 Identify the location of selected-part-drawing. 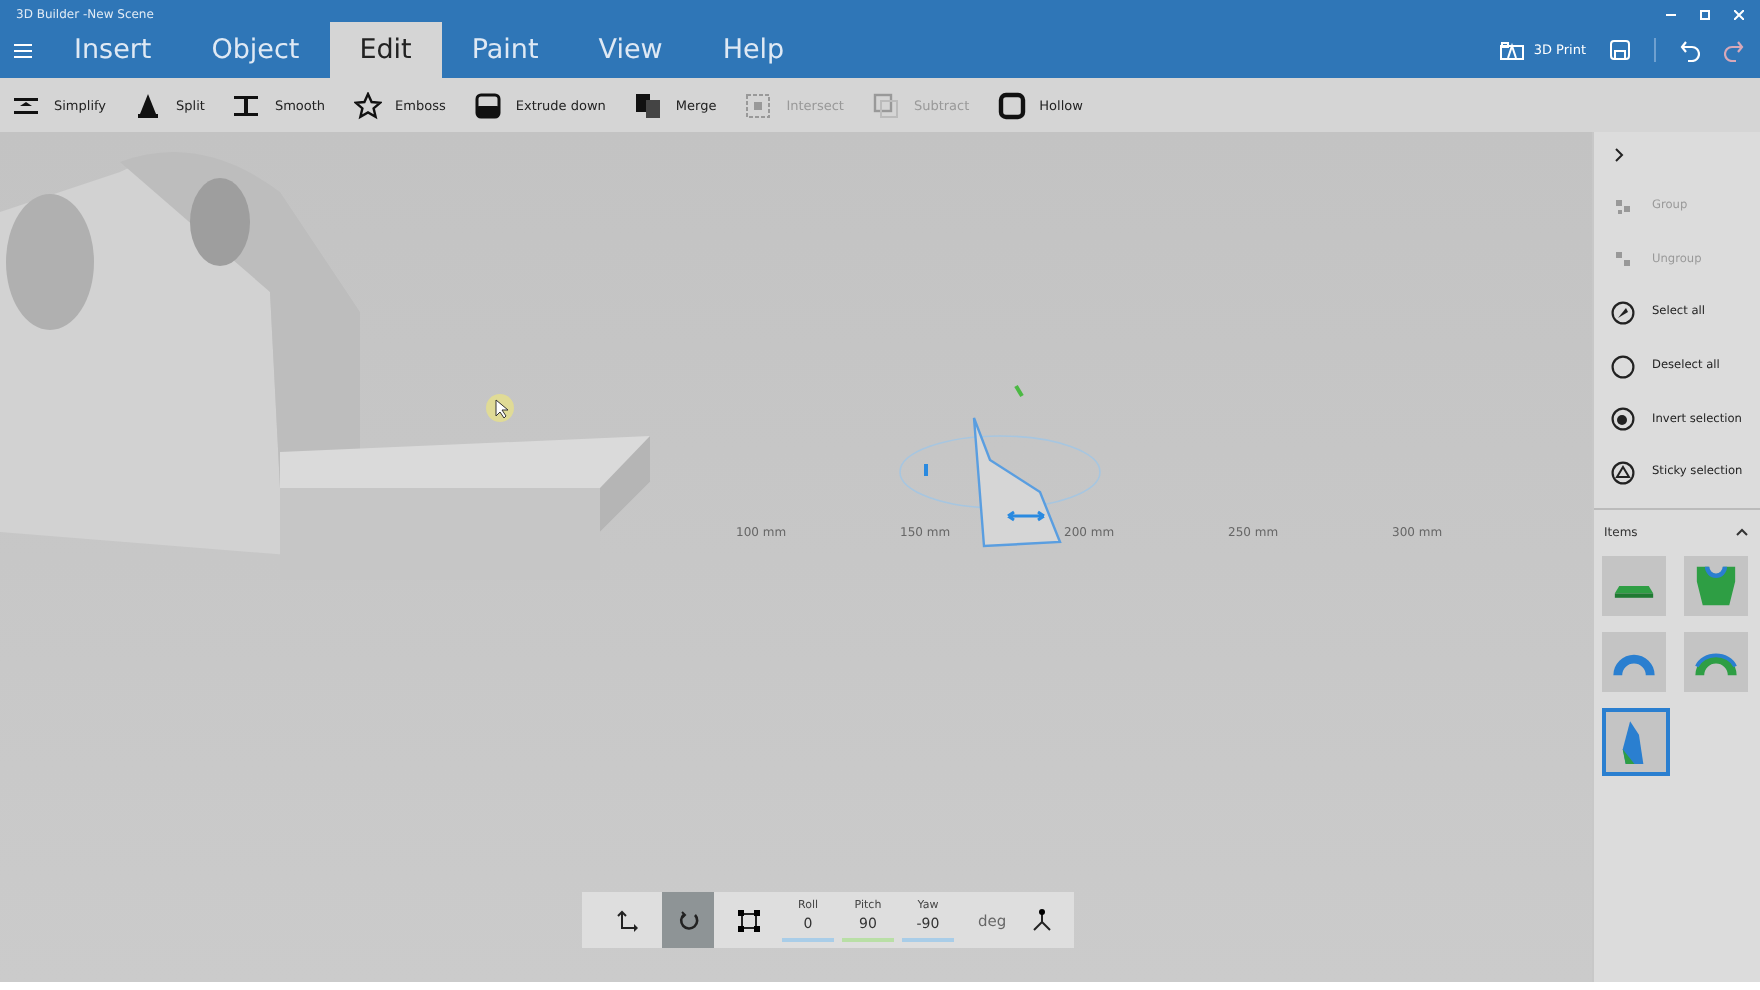
(1017, 482).